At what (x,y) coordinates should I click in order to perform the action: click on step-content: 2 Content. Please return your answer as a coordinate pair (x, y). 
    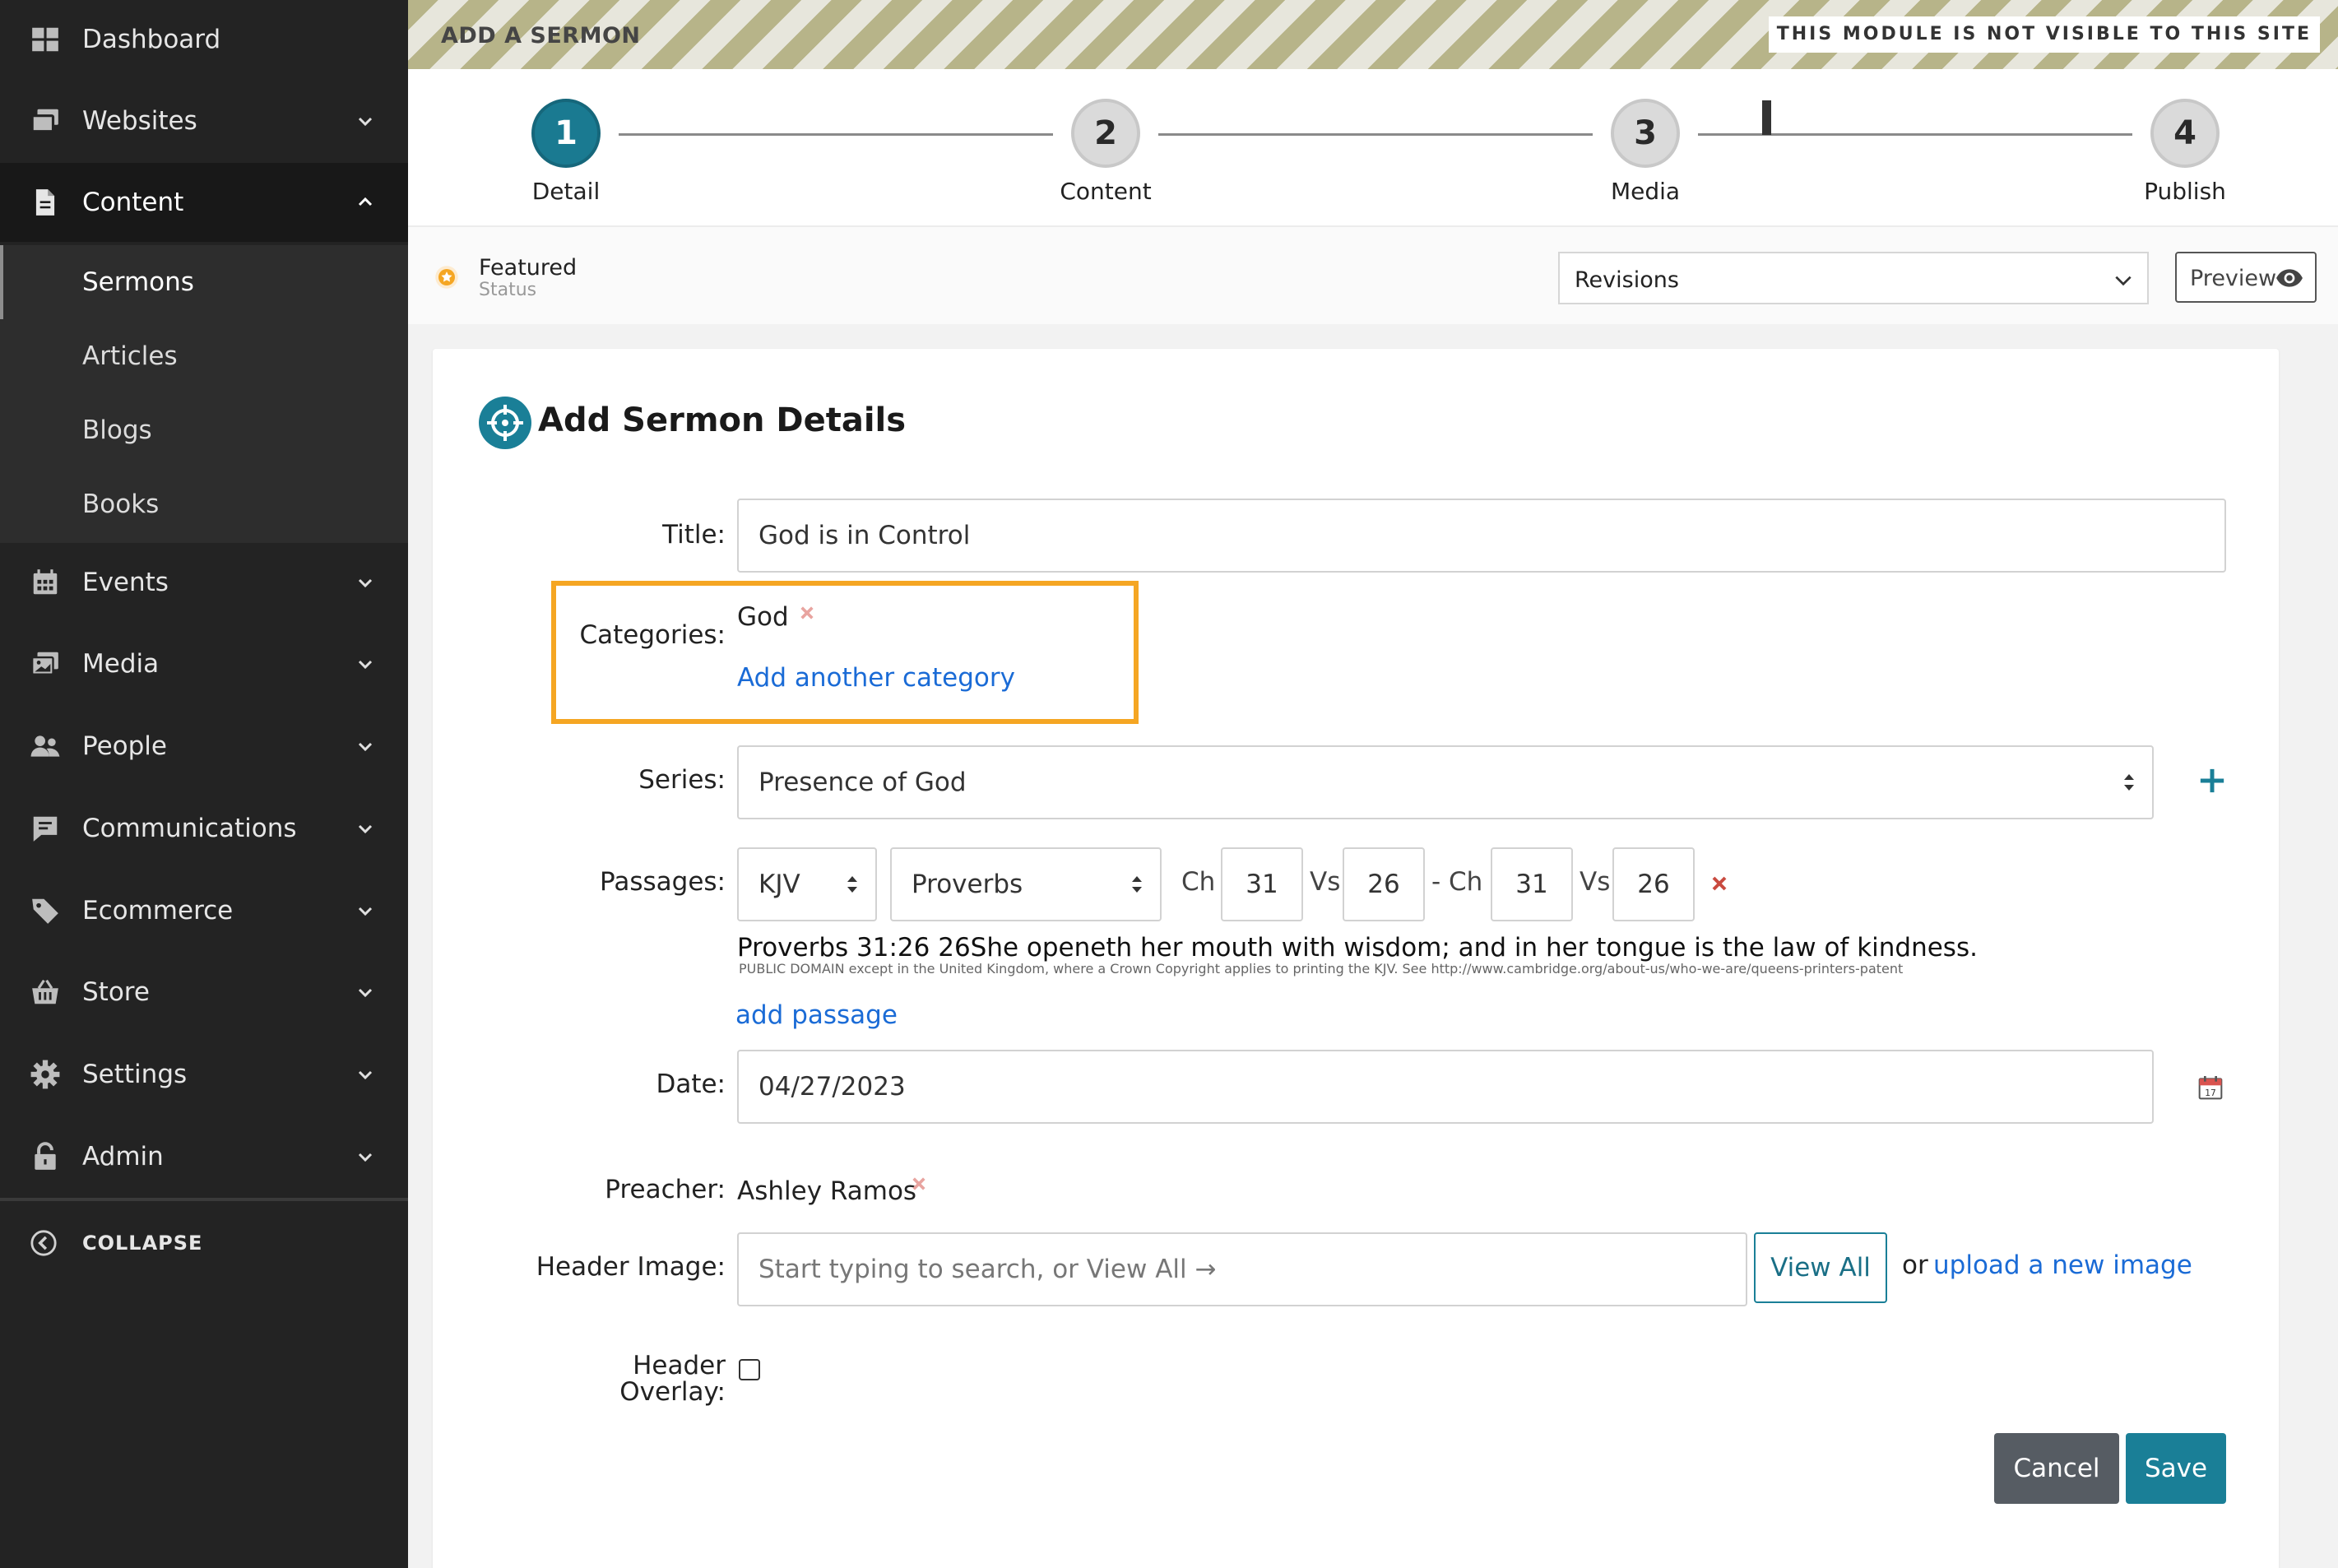
    Looking at the image, I should click on (1105, 152).